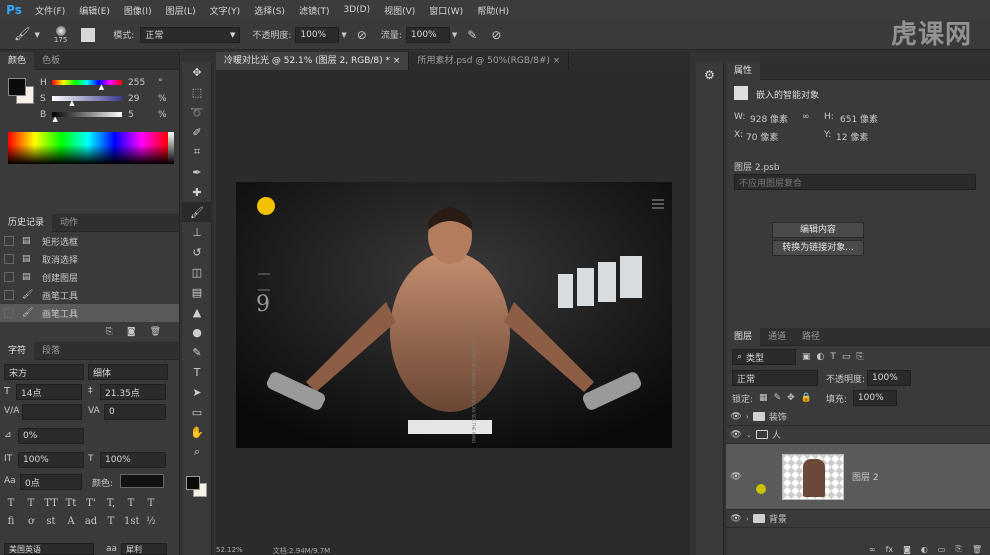 The image size is (990, 555). What do you see at coordinates (89, 277) in the screenshot?
I see `history-item: ▤ 创建图层` at bounding box center [89, 277].